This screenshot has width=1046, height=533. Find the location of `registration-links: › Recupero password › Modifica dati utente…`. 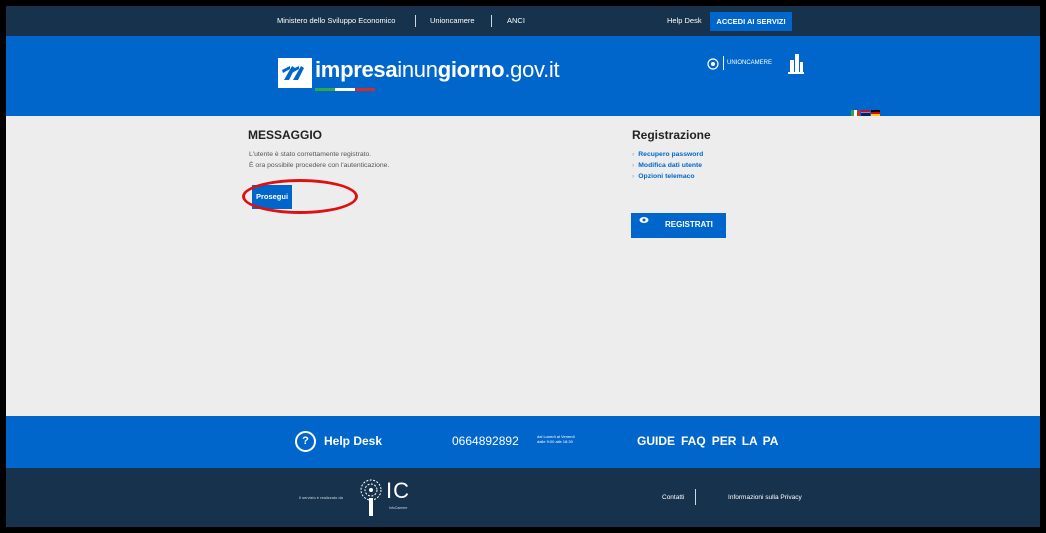

registration-links: › Recupero password › Modifica dati utente… is located at coordinates (667, 165).